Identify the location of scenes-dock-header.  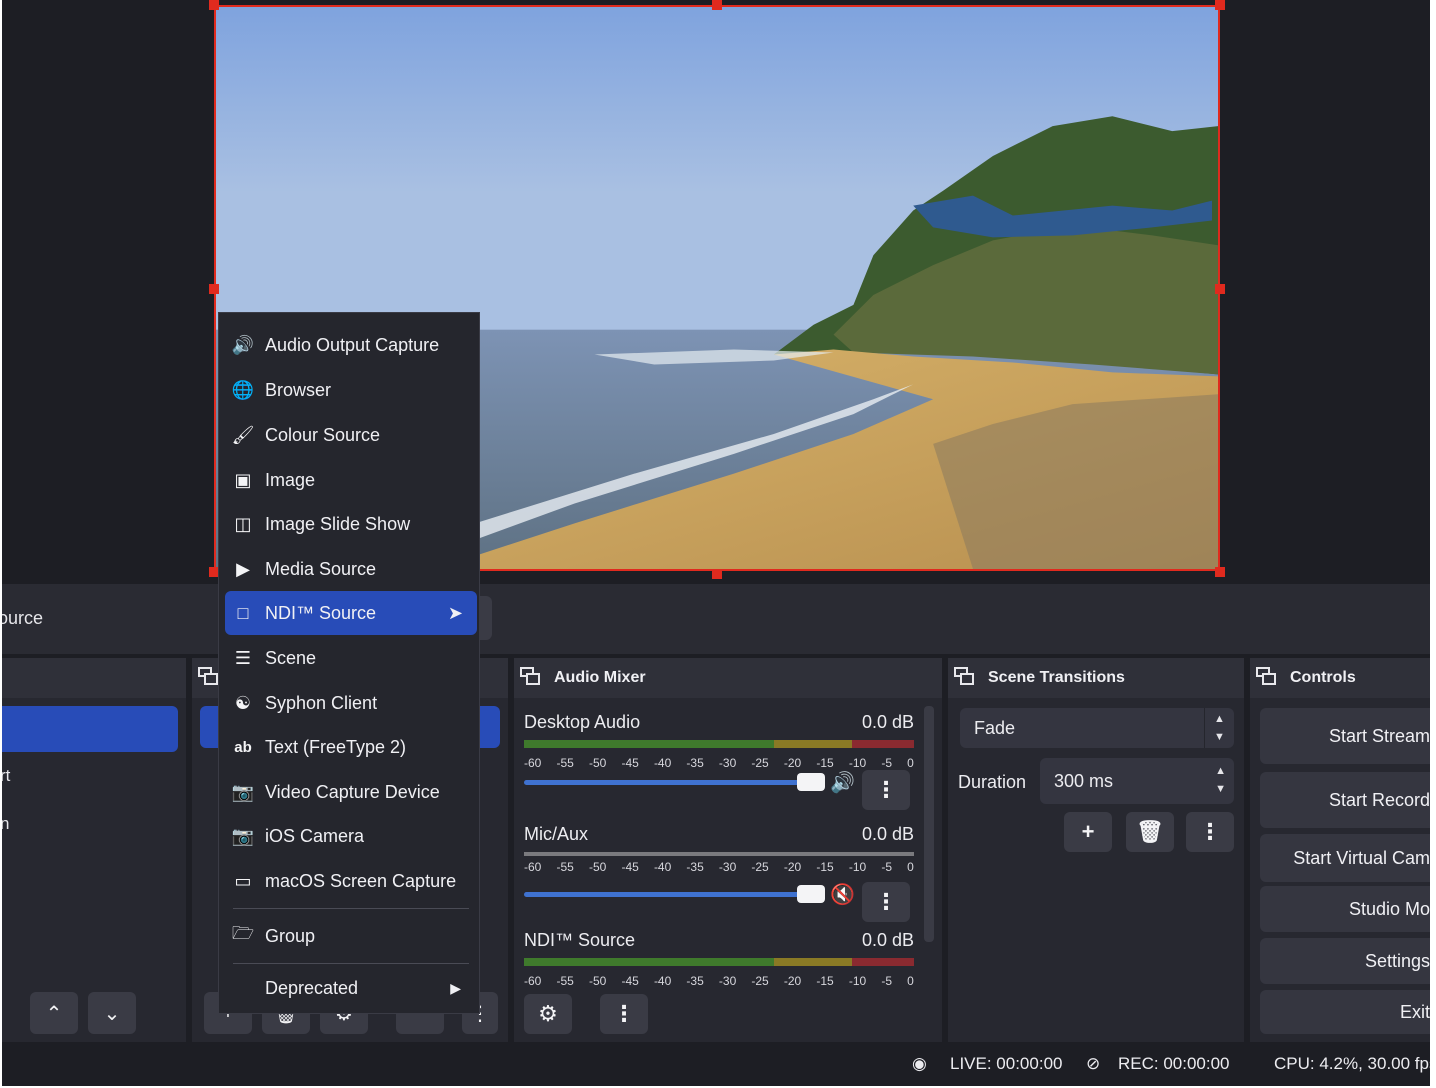
(94, 678).